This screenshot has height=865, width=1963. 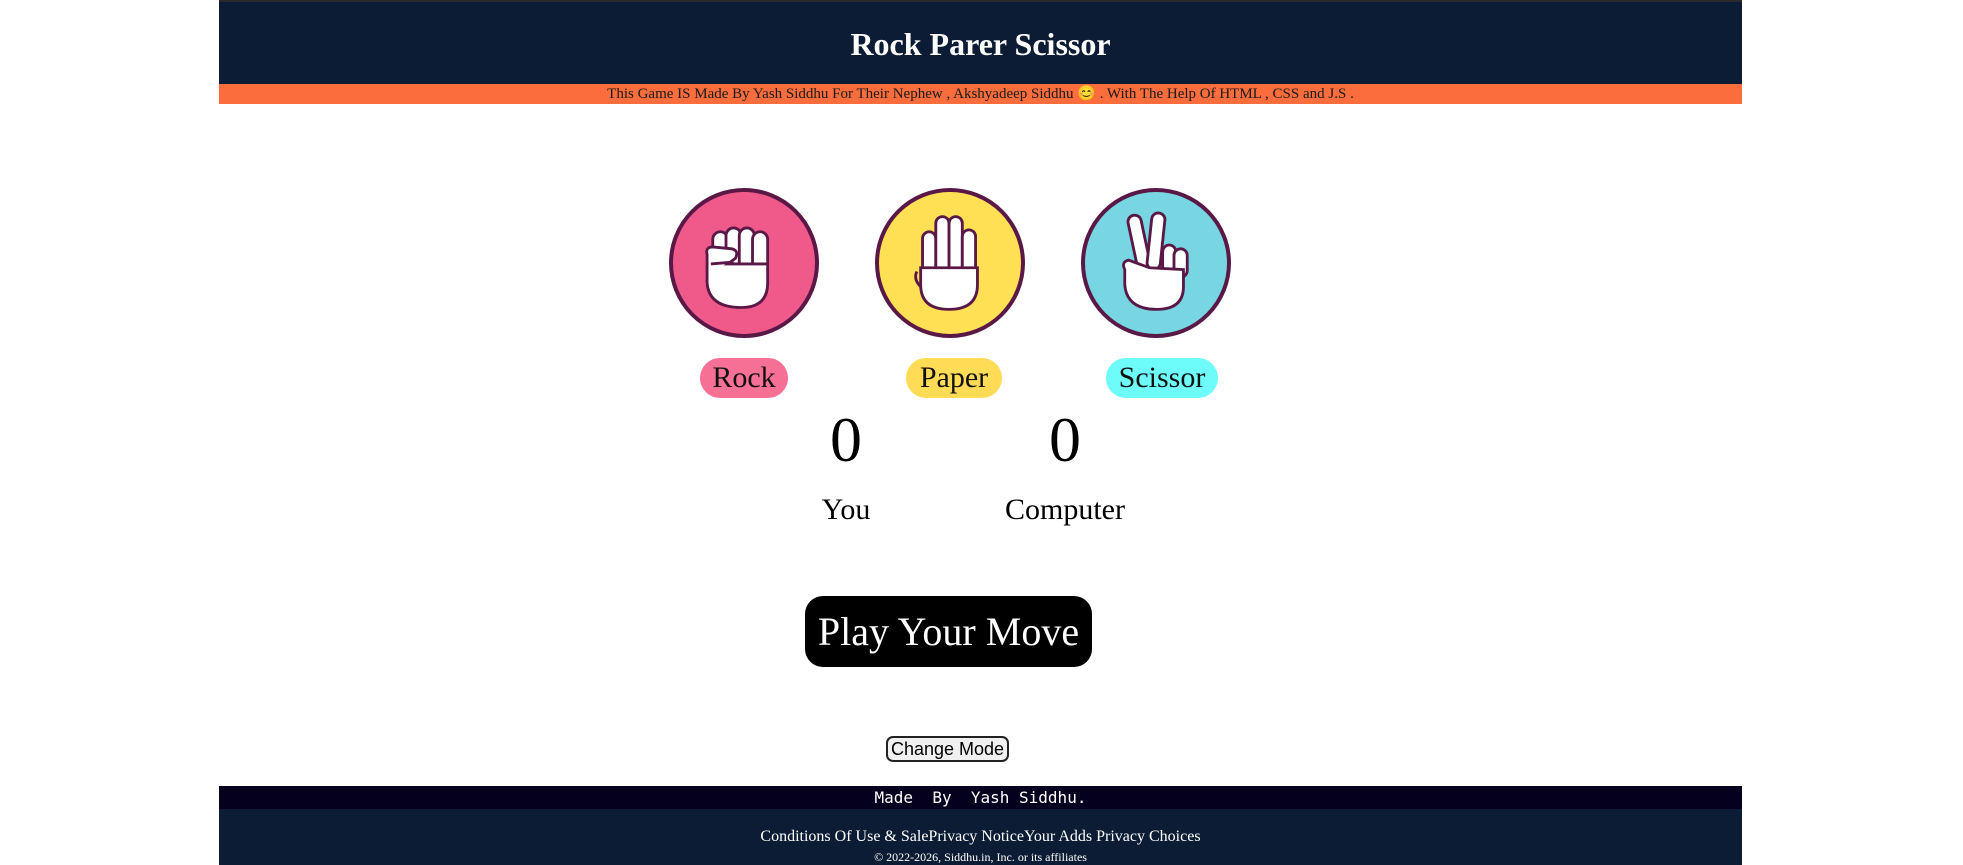 What do you see at coordinates (846, 439) in the screenshot?
I see `your-score: 0` at bounding box center [846, 439].